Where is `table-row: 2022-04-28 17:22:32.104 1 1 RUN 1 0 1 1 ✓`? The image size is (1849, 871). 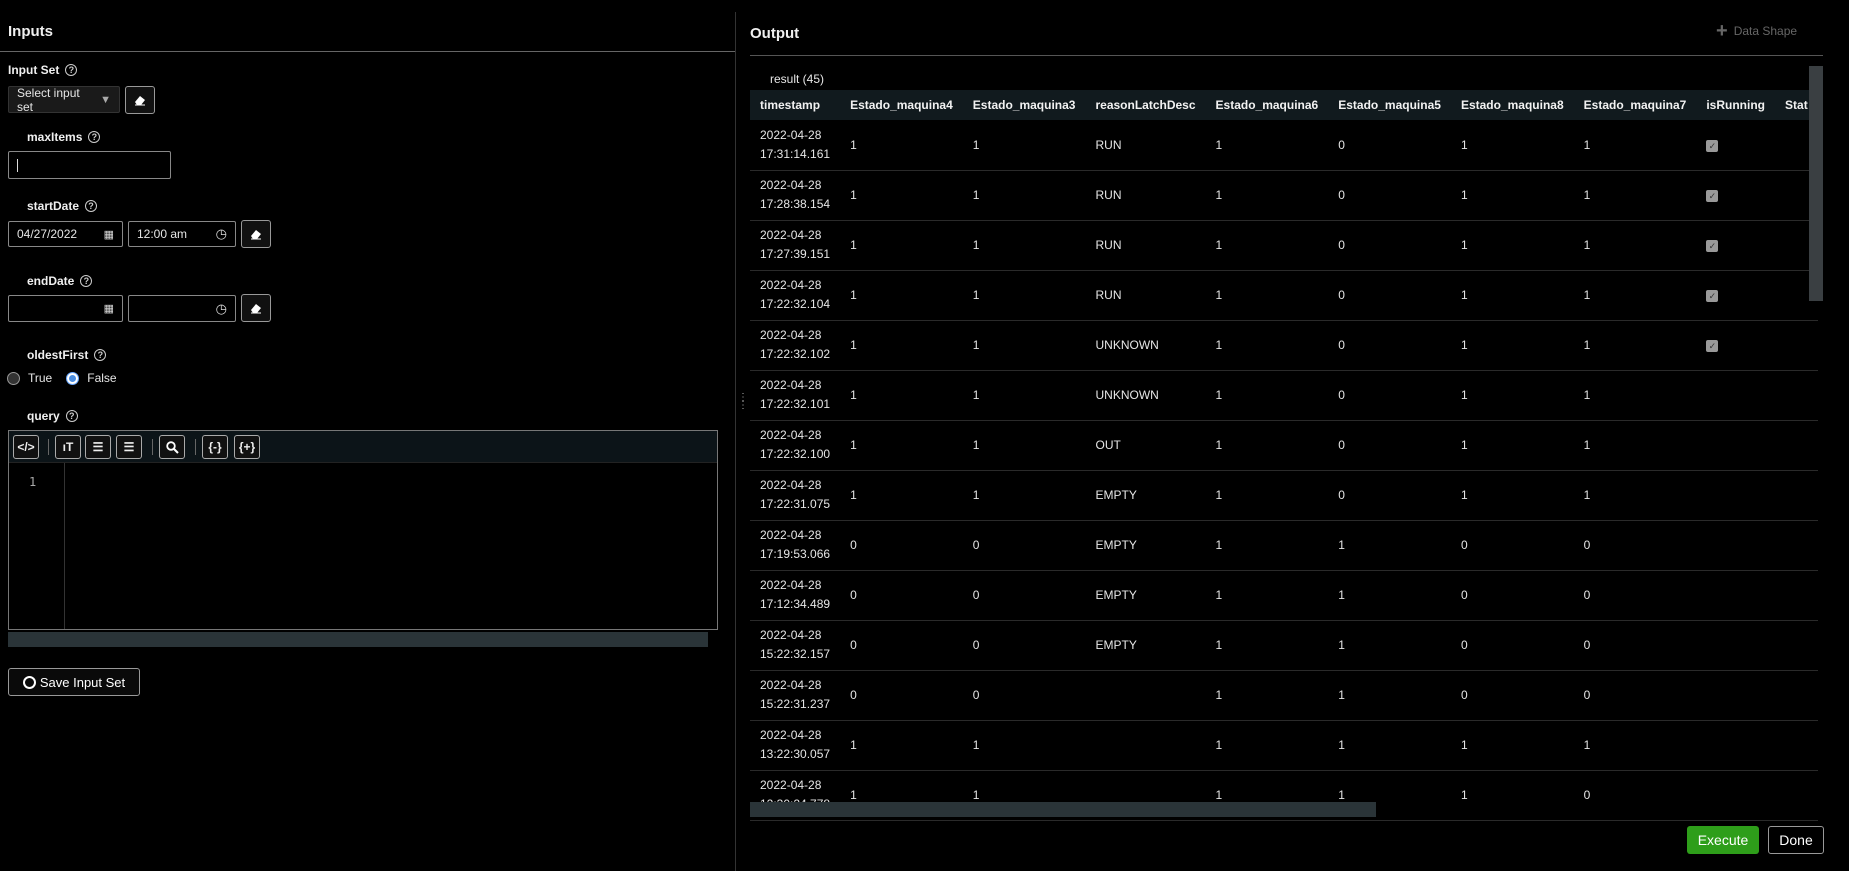 table-row: 2022-04-28 17:22:32.104 1 1 RUN 1 0 1 1 ✓ is located at coordinates (1284, 295).